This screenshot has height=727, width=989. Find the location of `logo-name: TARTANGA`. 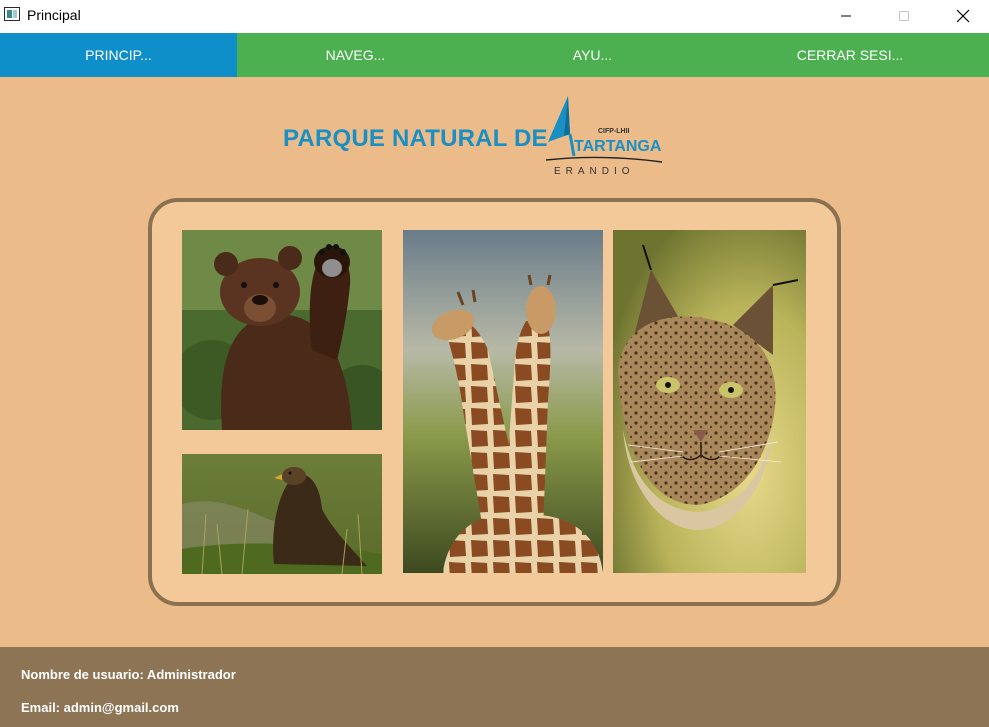

logo-name: TARTANGA is located at coordinates (618, 146).